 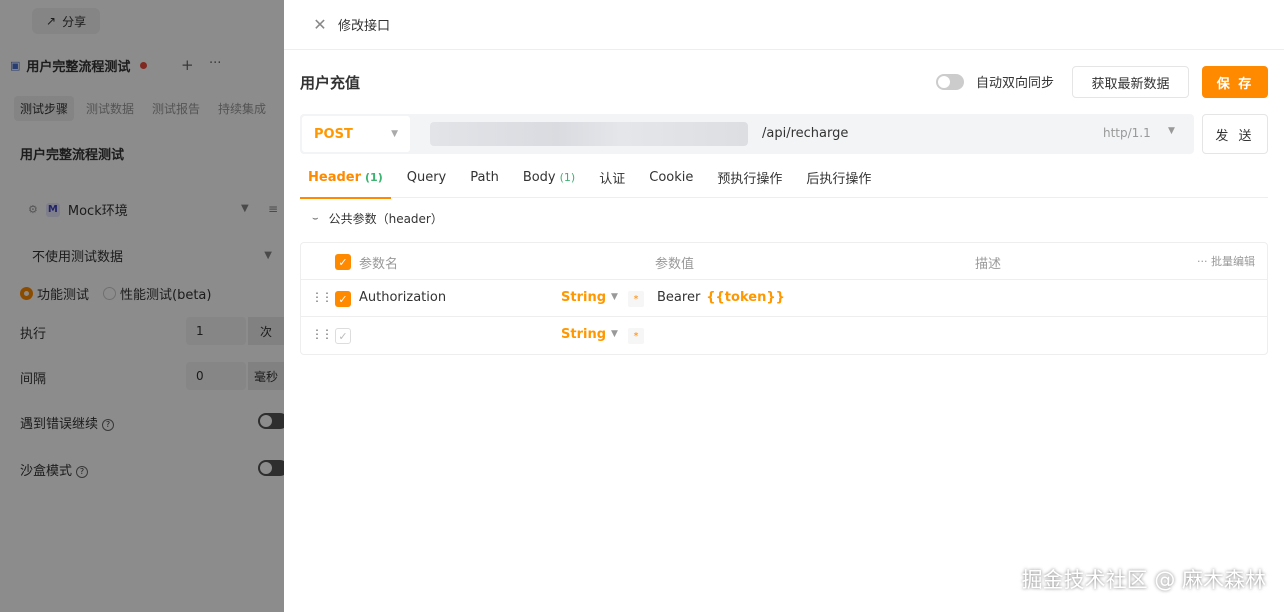 I want to click on subtab-report: 测试报告, so click(x=176, y=108).